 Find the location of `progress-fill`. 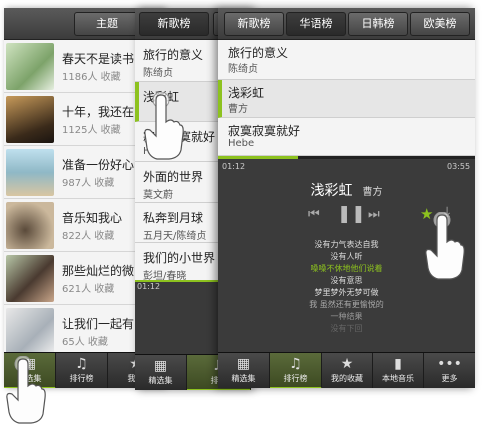

progress-fill is located at coordinates (258, 157).